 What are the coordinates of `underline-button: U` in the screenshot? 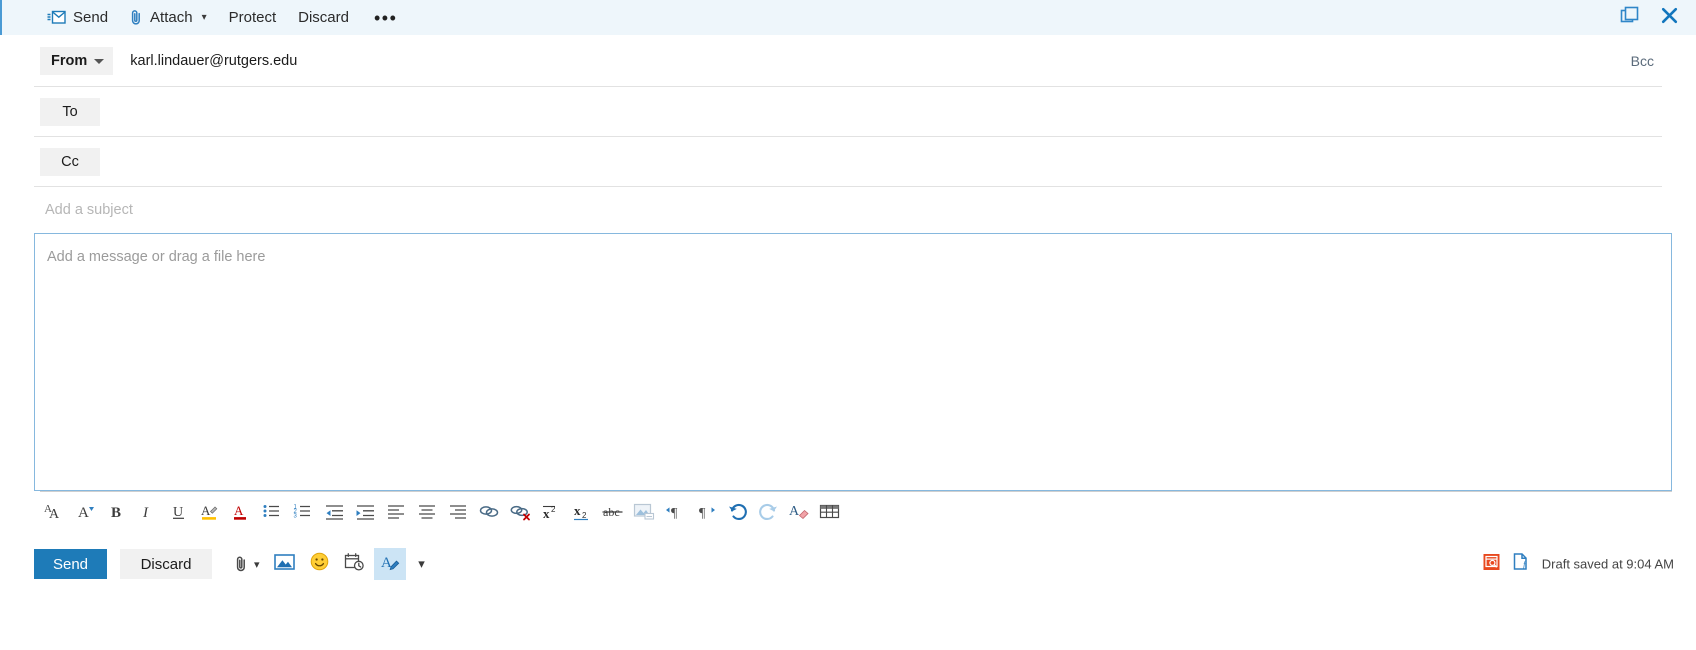 It's located at (179, 514).